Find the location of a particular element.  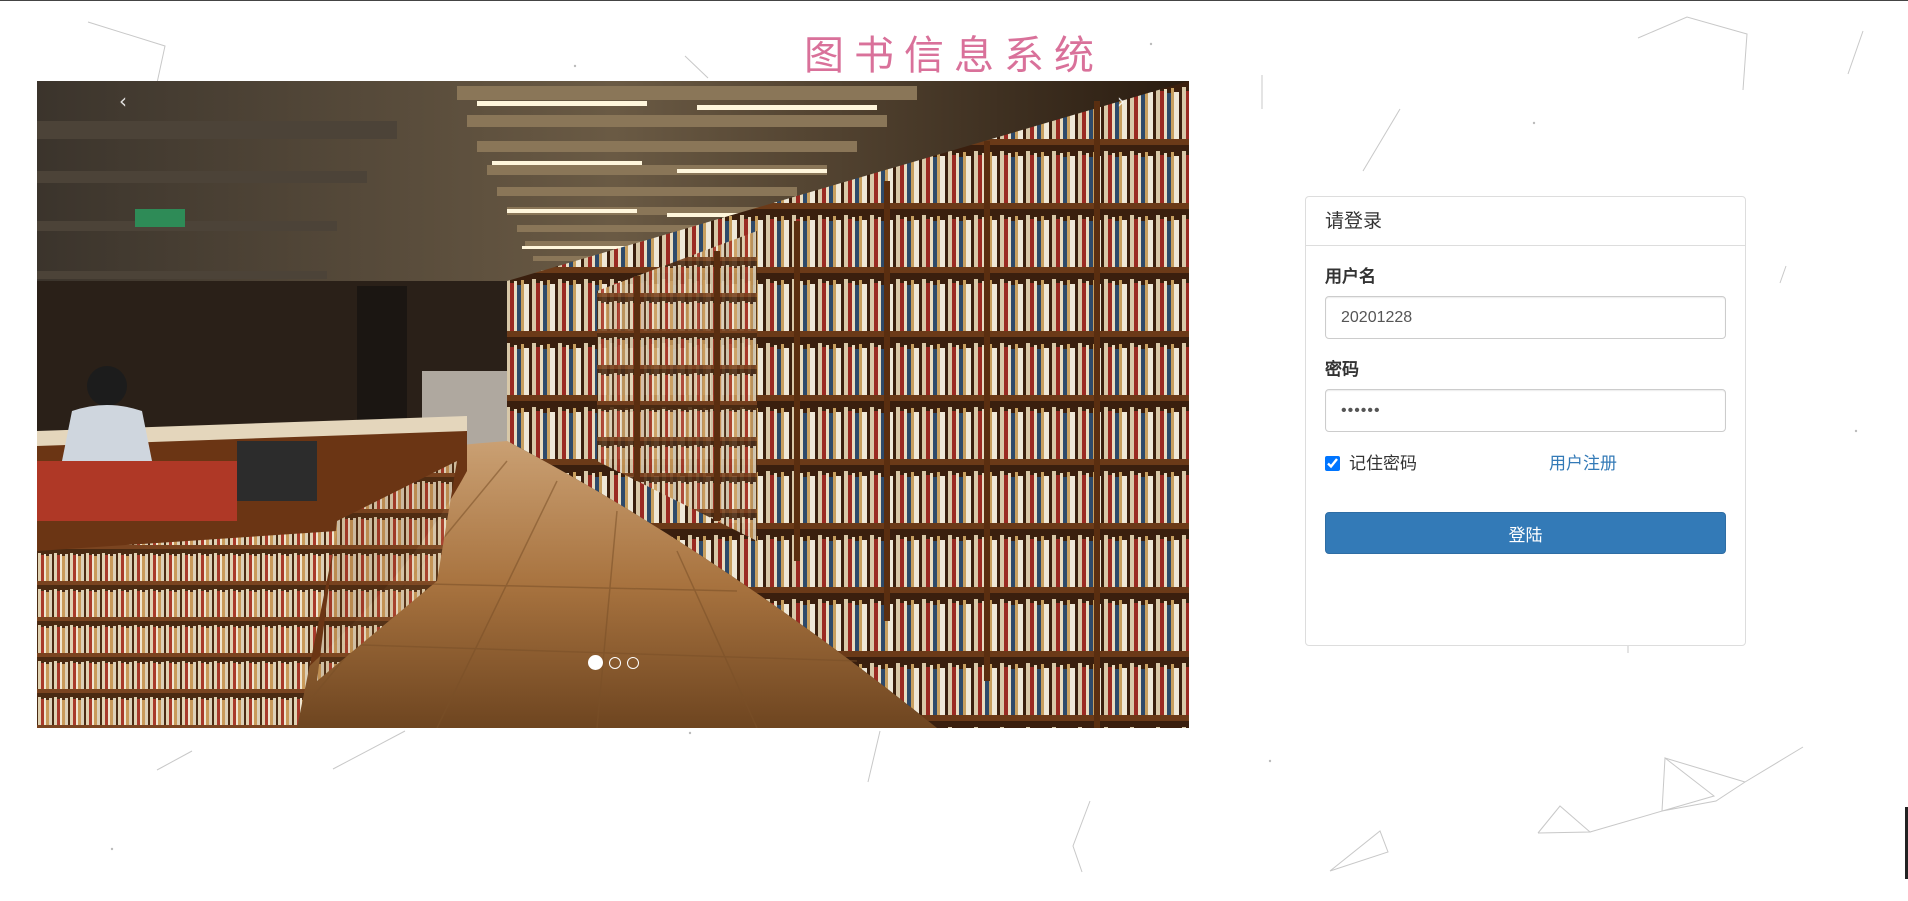

register-link: 用户注册 is located at coordinates (1583, 464).